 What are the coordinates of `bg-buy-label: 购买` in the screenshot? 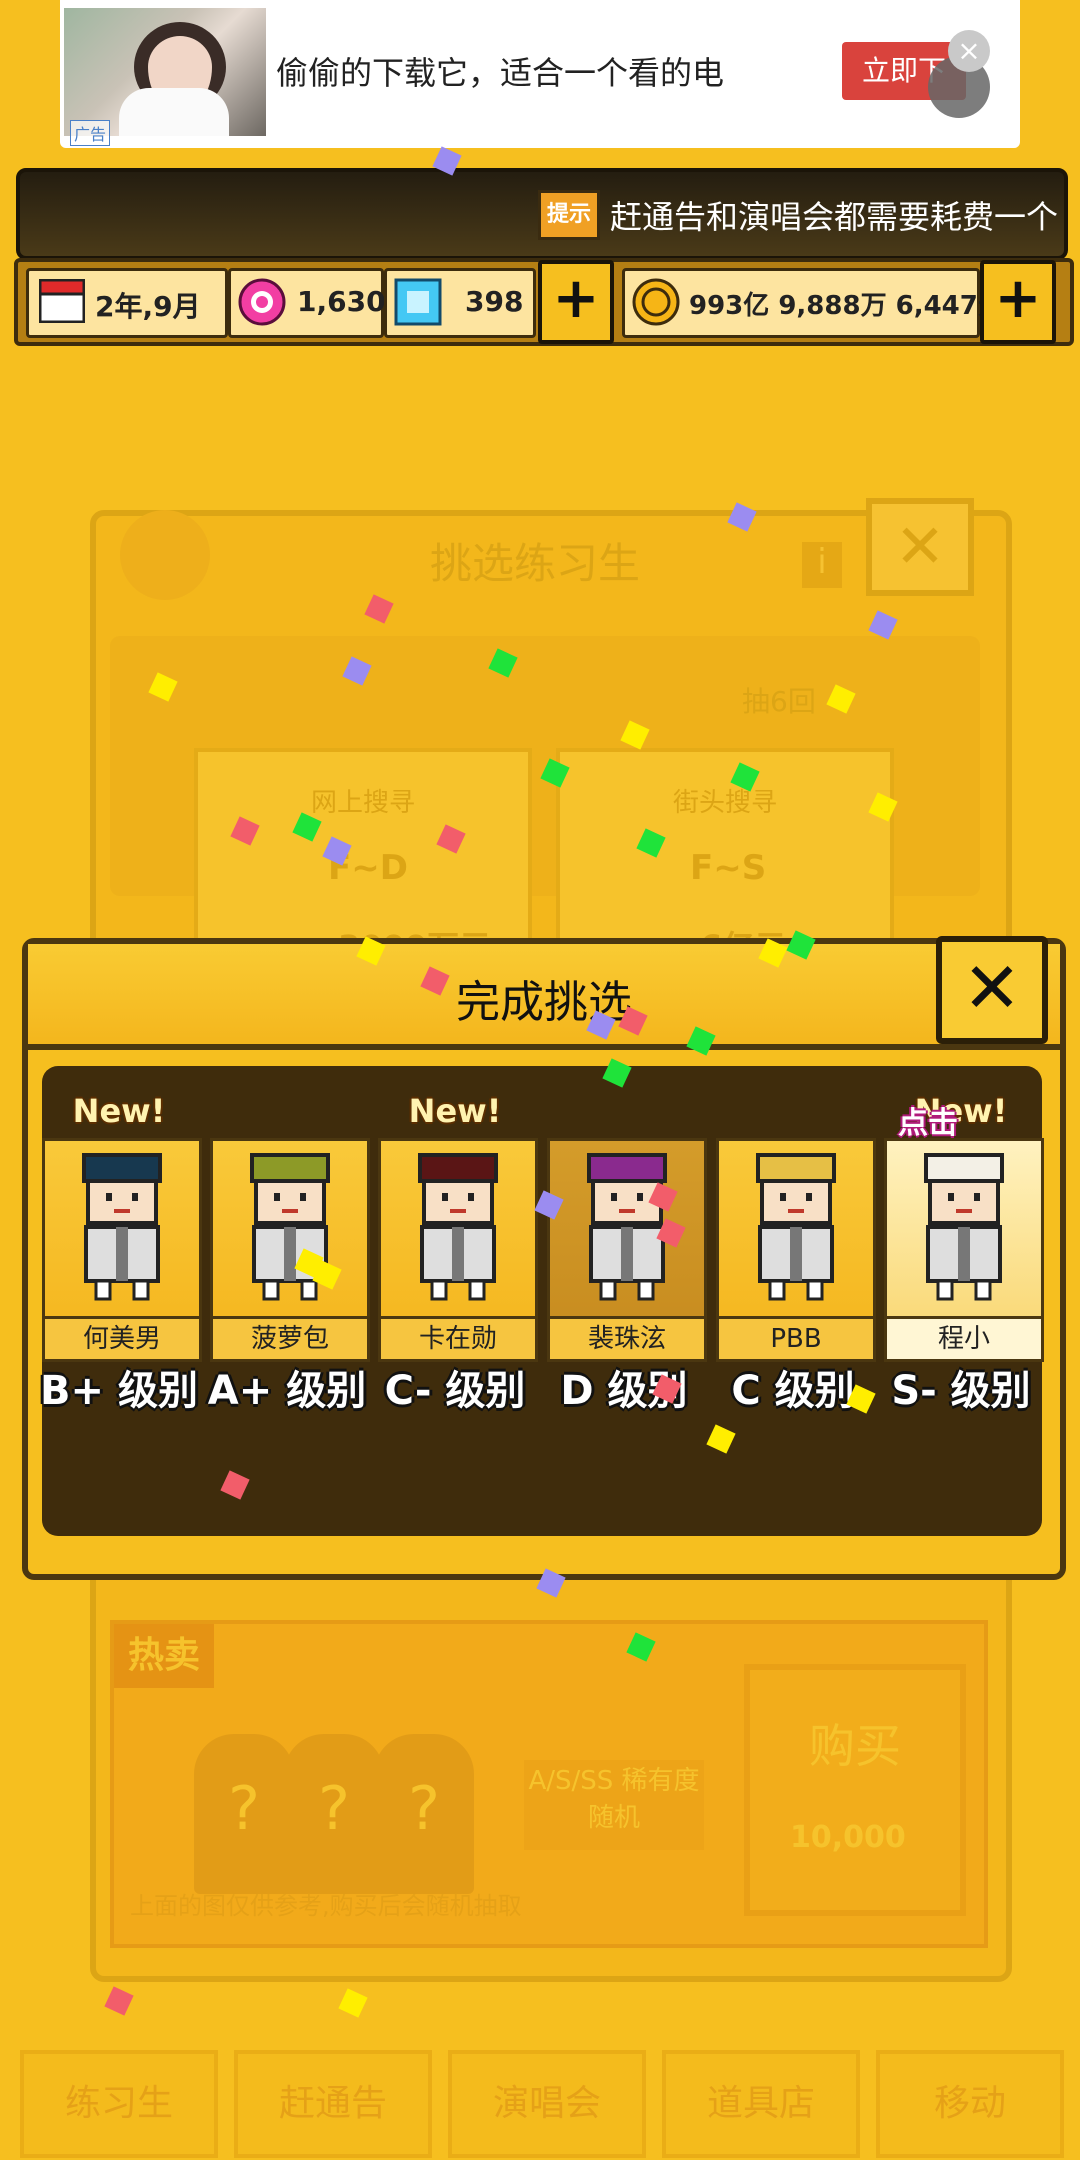 It's located at (855, 1746).